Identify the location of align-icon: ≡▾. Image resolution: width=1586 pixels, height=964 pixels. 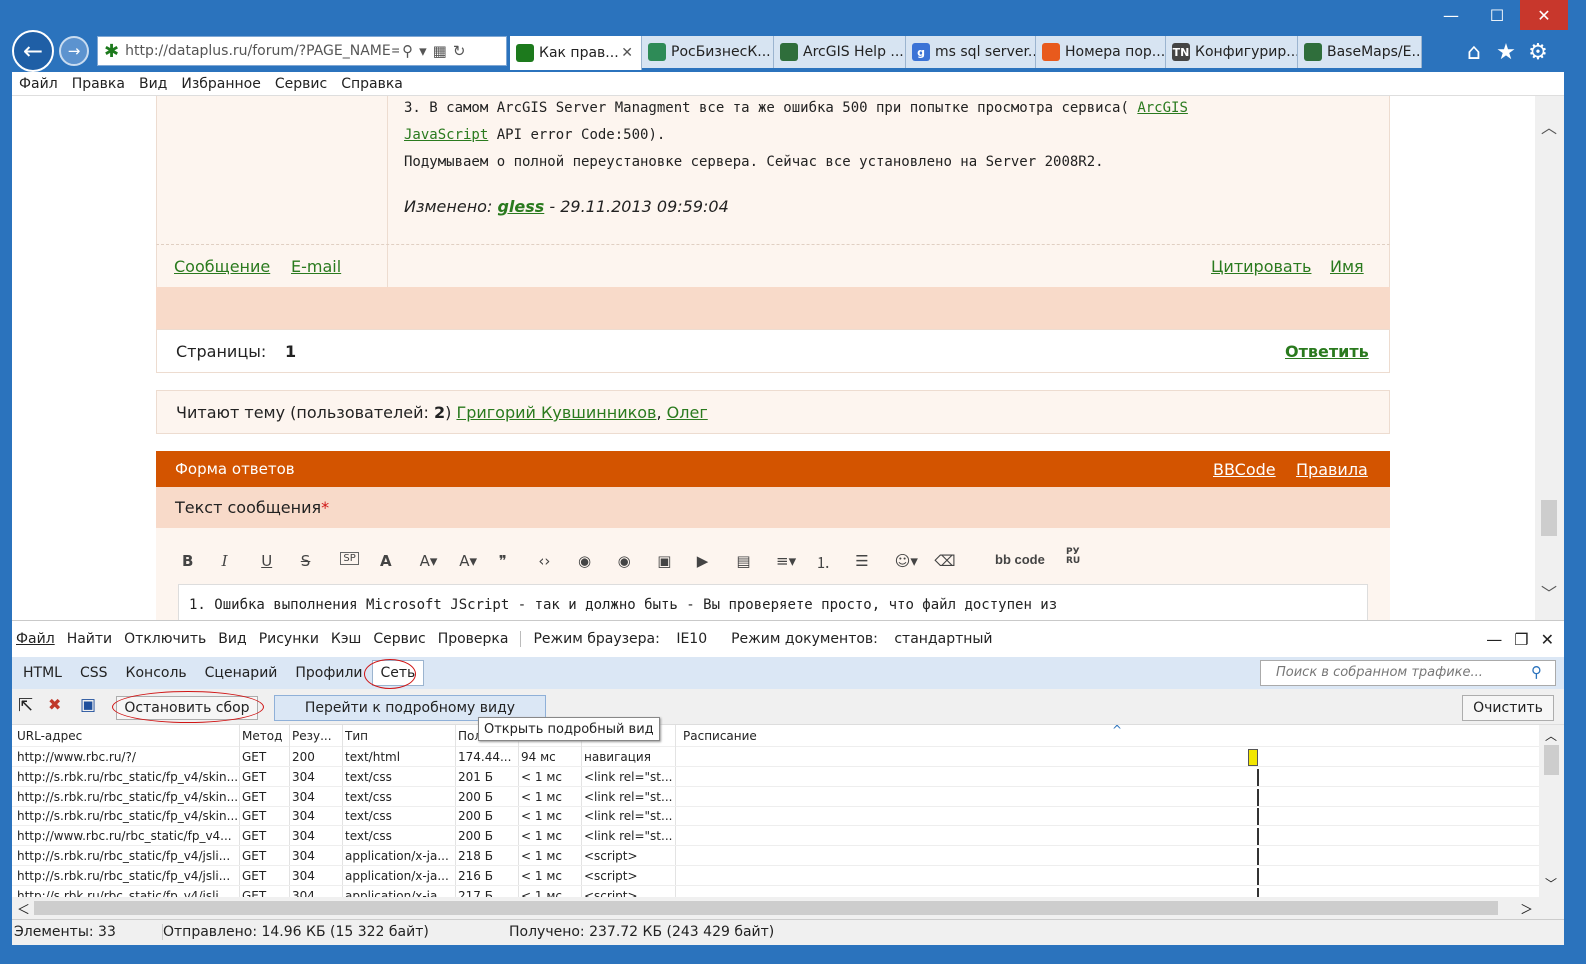
(786, 561).